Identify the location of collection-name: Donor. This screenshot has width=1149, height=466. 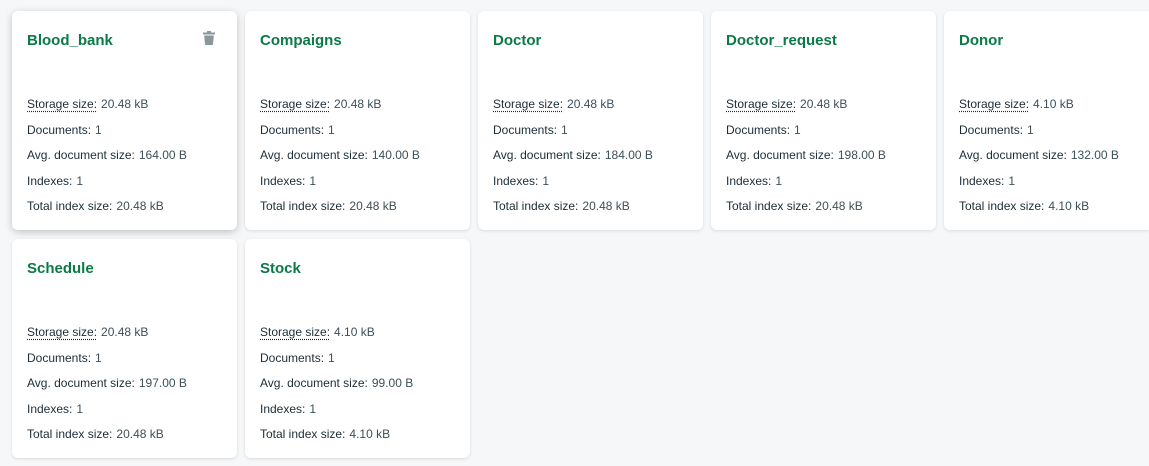
(1046, 41).